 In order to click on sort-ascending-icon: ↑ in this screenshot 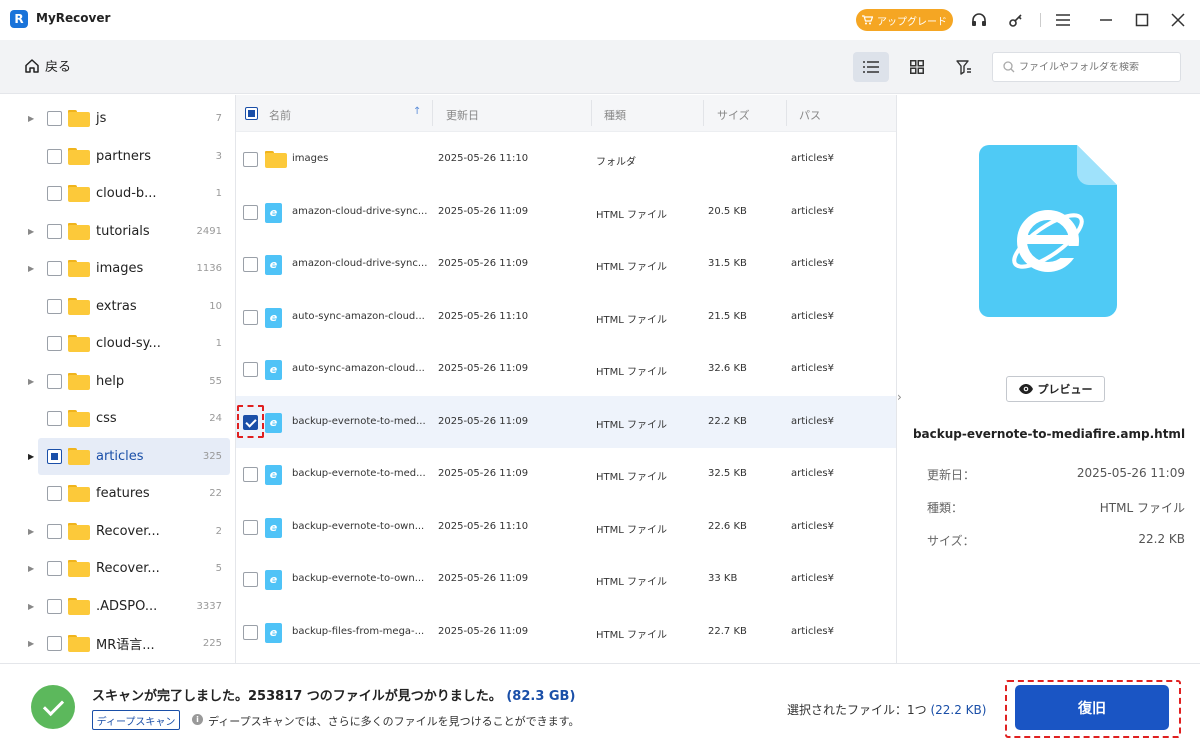, I will do `click(417, 111)`.